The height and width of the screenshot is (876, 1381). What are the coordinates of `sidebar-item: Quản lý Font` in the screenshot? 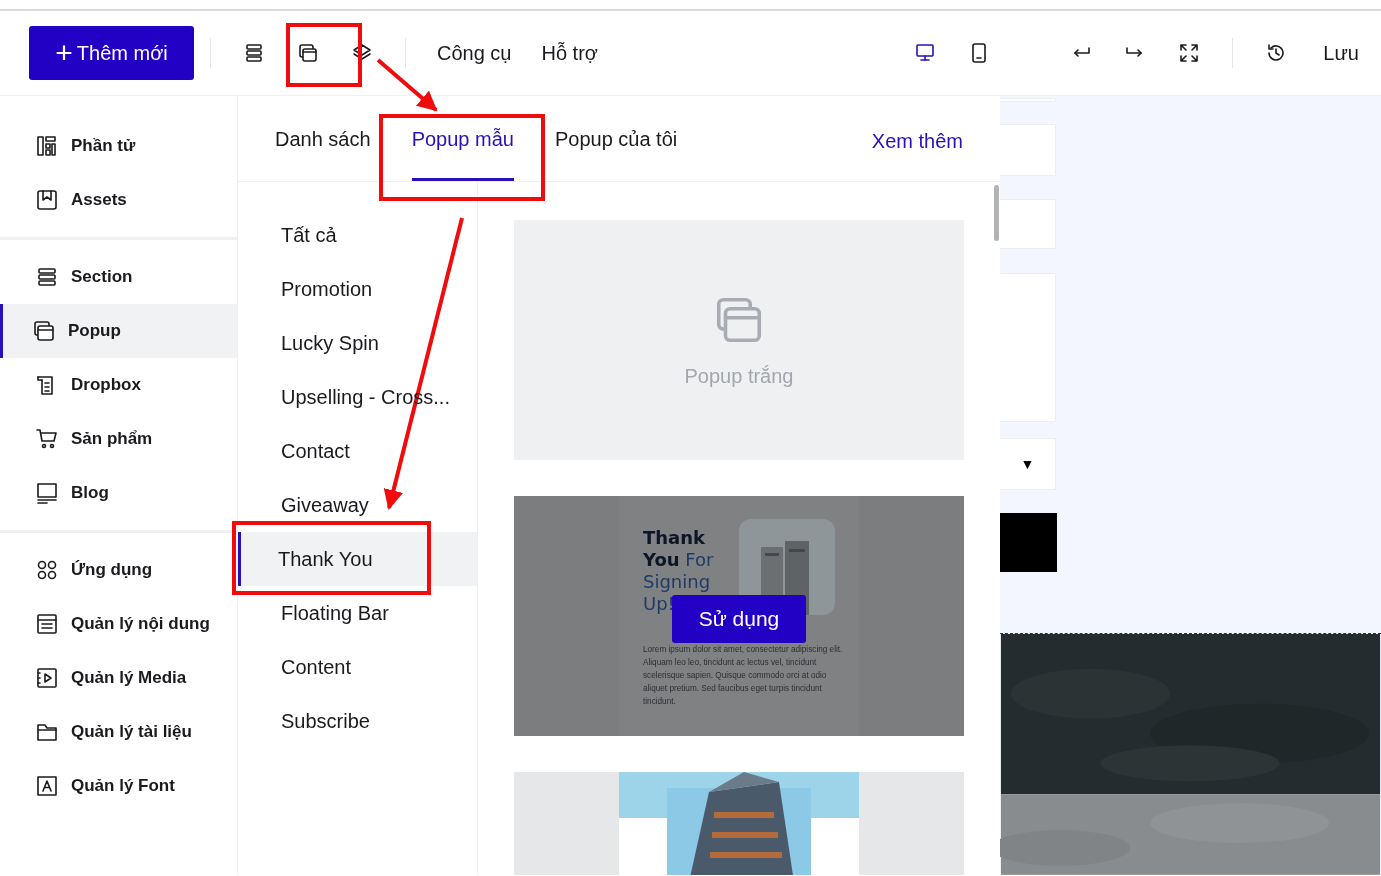 It's located at (118, 786).